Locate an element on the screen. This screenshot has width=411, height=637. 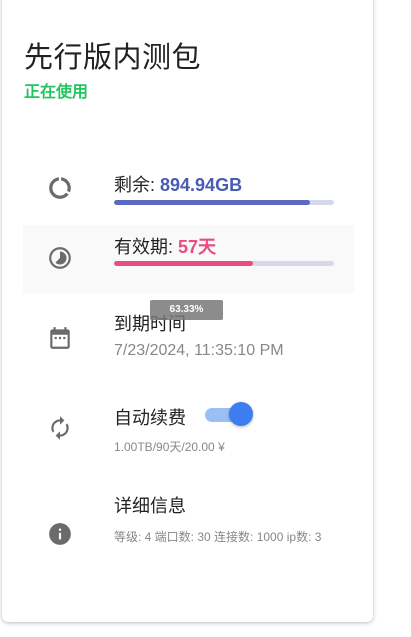
validity-row: 有效期: 57天 is located at coordinates (188, 259).